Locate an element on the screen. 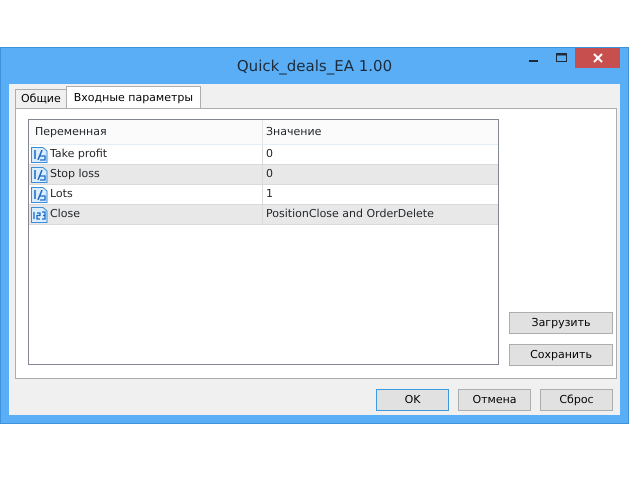 This screenshot has width=640, height=480. dialog-button: Отмена is located at coordinates (494, 400).